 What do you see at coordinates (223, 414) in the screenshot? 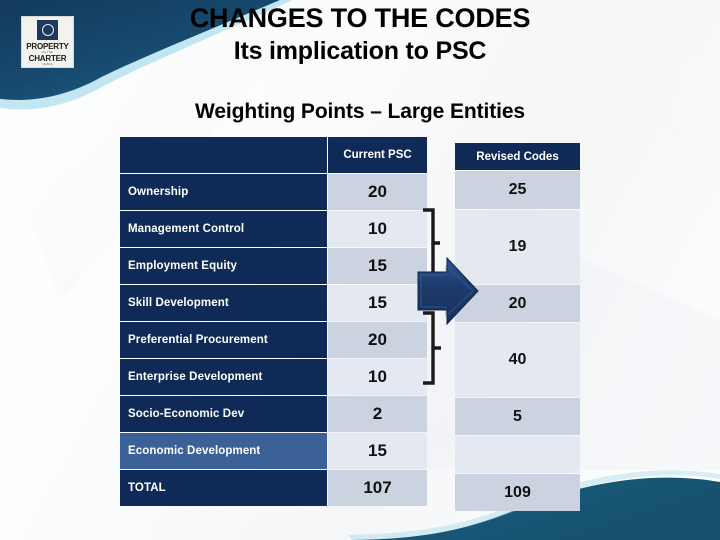
I see `row-label-cell: Socio-Economic Dev` at bounding box center [223, 414].